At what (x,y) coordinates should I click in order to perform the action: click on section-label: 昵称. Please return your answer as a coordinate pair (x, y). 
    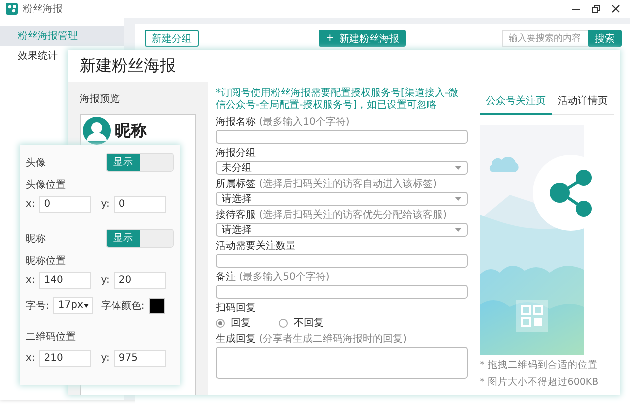
    Looking at the image, I should click on (36, 239).